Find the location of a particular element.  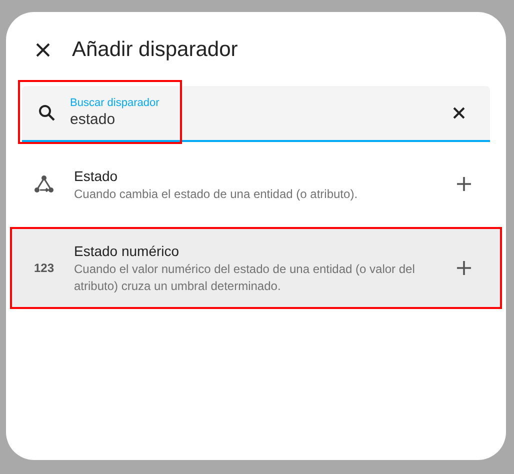

item-title: Estado numérico is located at coordinates (127, 251).